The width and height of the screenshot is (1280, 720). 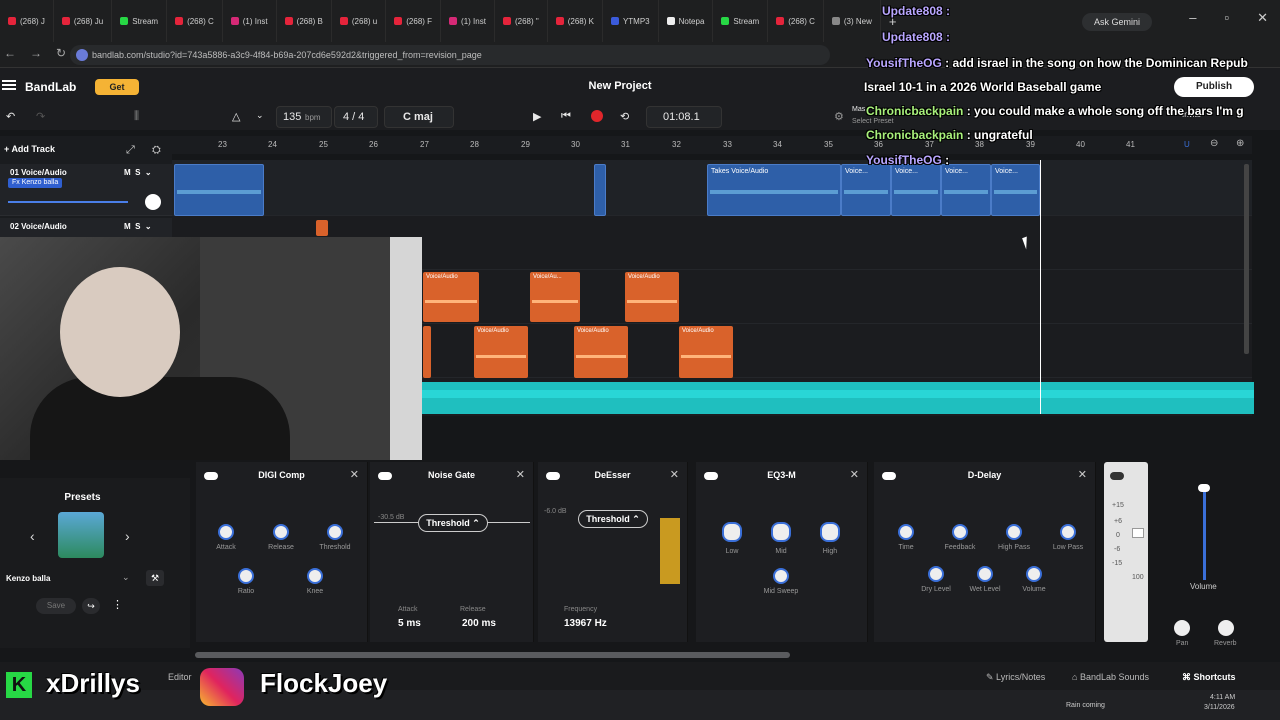 What do you see at coordinates (226, 532) in the screenshot?
I see `attack-knob` at bounding box center [226, 532].